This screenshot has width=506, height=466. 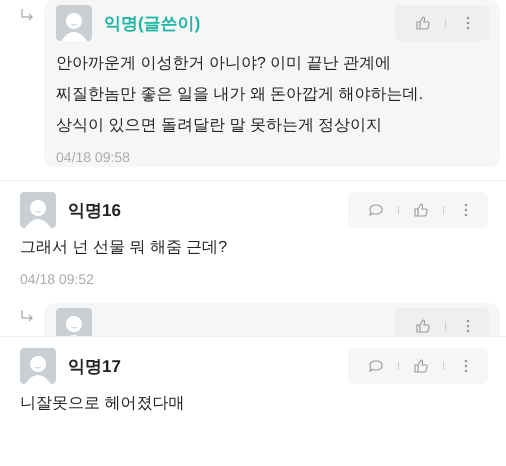 What do you see at coordinates (94, 211) in the screenshot?
I see `author-name: 익명16` at bounding box center [94, 211].